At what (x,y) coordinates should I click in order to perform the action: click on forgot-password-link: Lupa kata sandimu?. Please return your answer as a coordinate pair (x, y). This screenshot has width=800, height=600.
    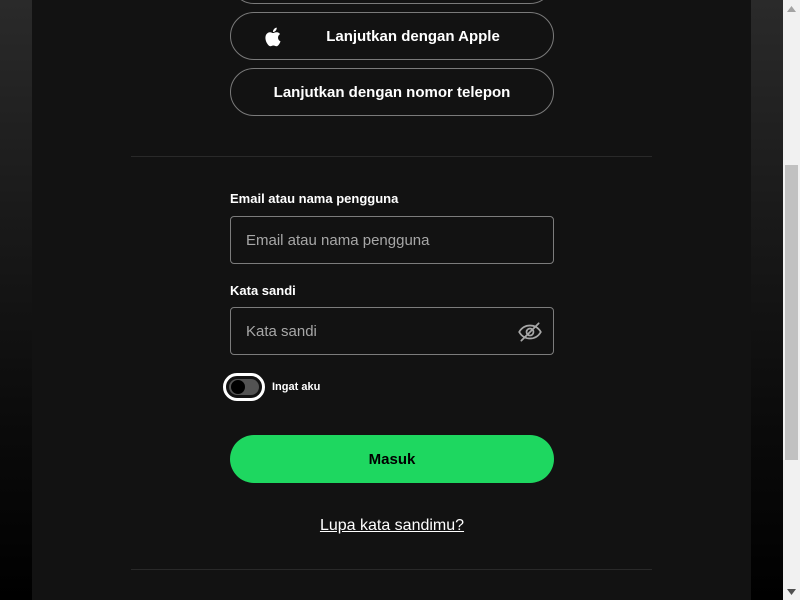
    Looking at the image, I should click on (392, 526).